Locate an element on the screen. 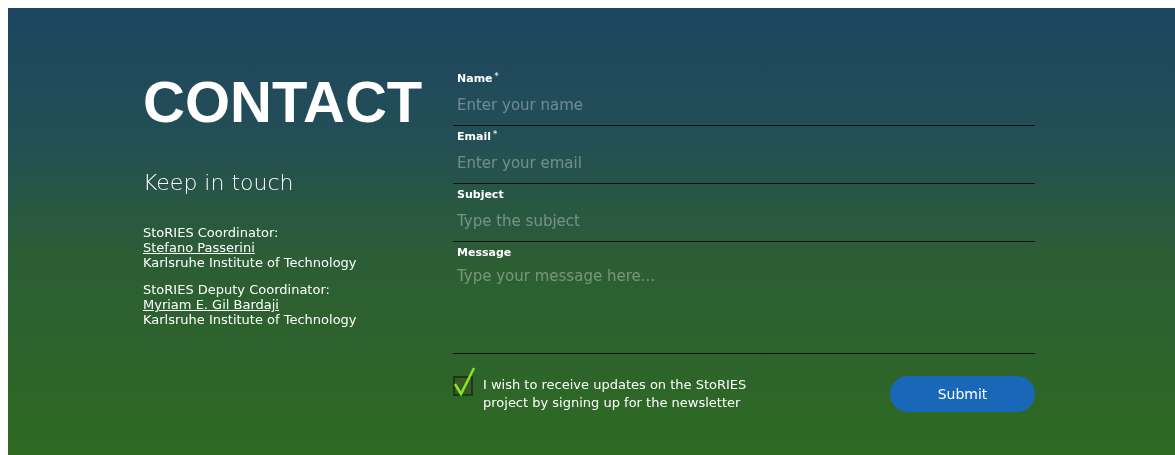  newsletter-checkbox is located at coordinates (464, 381).